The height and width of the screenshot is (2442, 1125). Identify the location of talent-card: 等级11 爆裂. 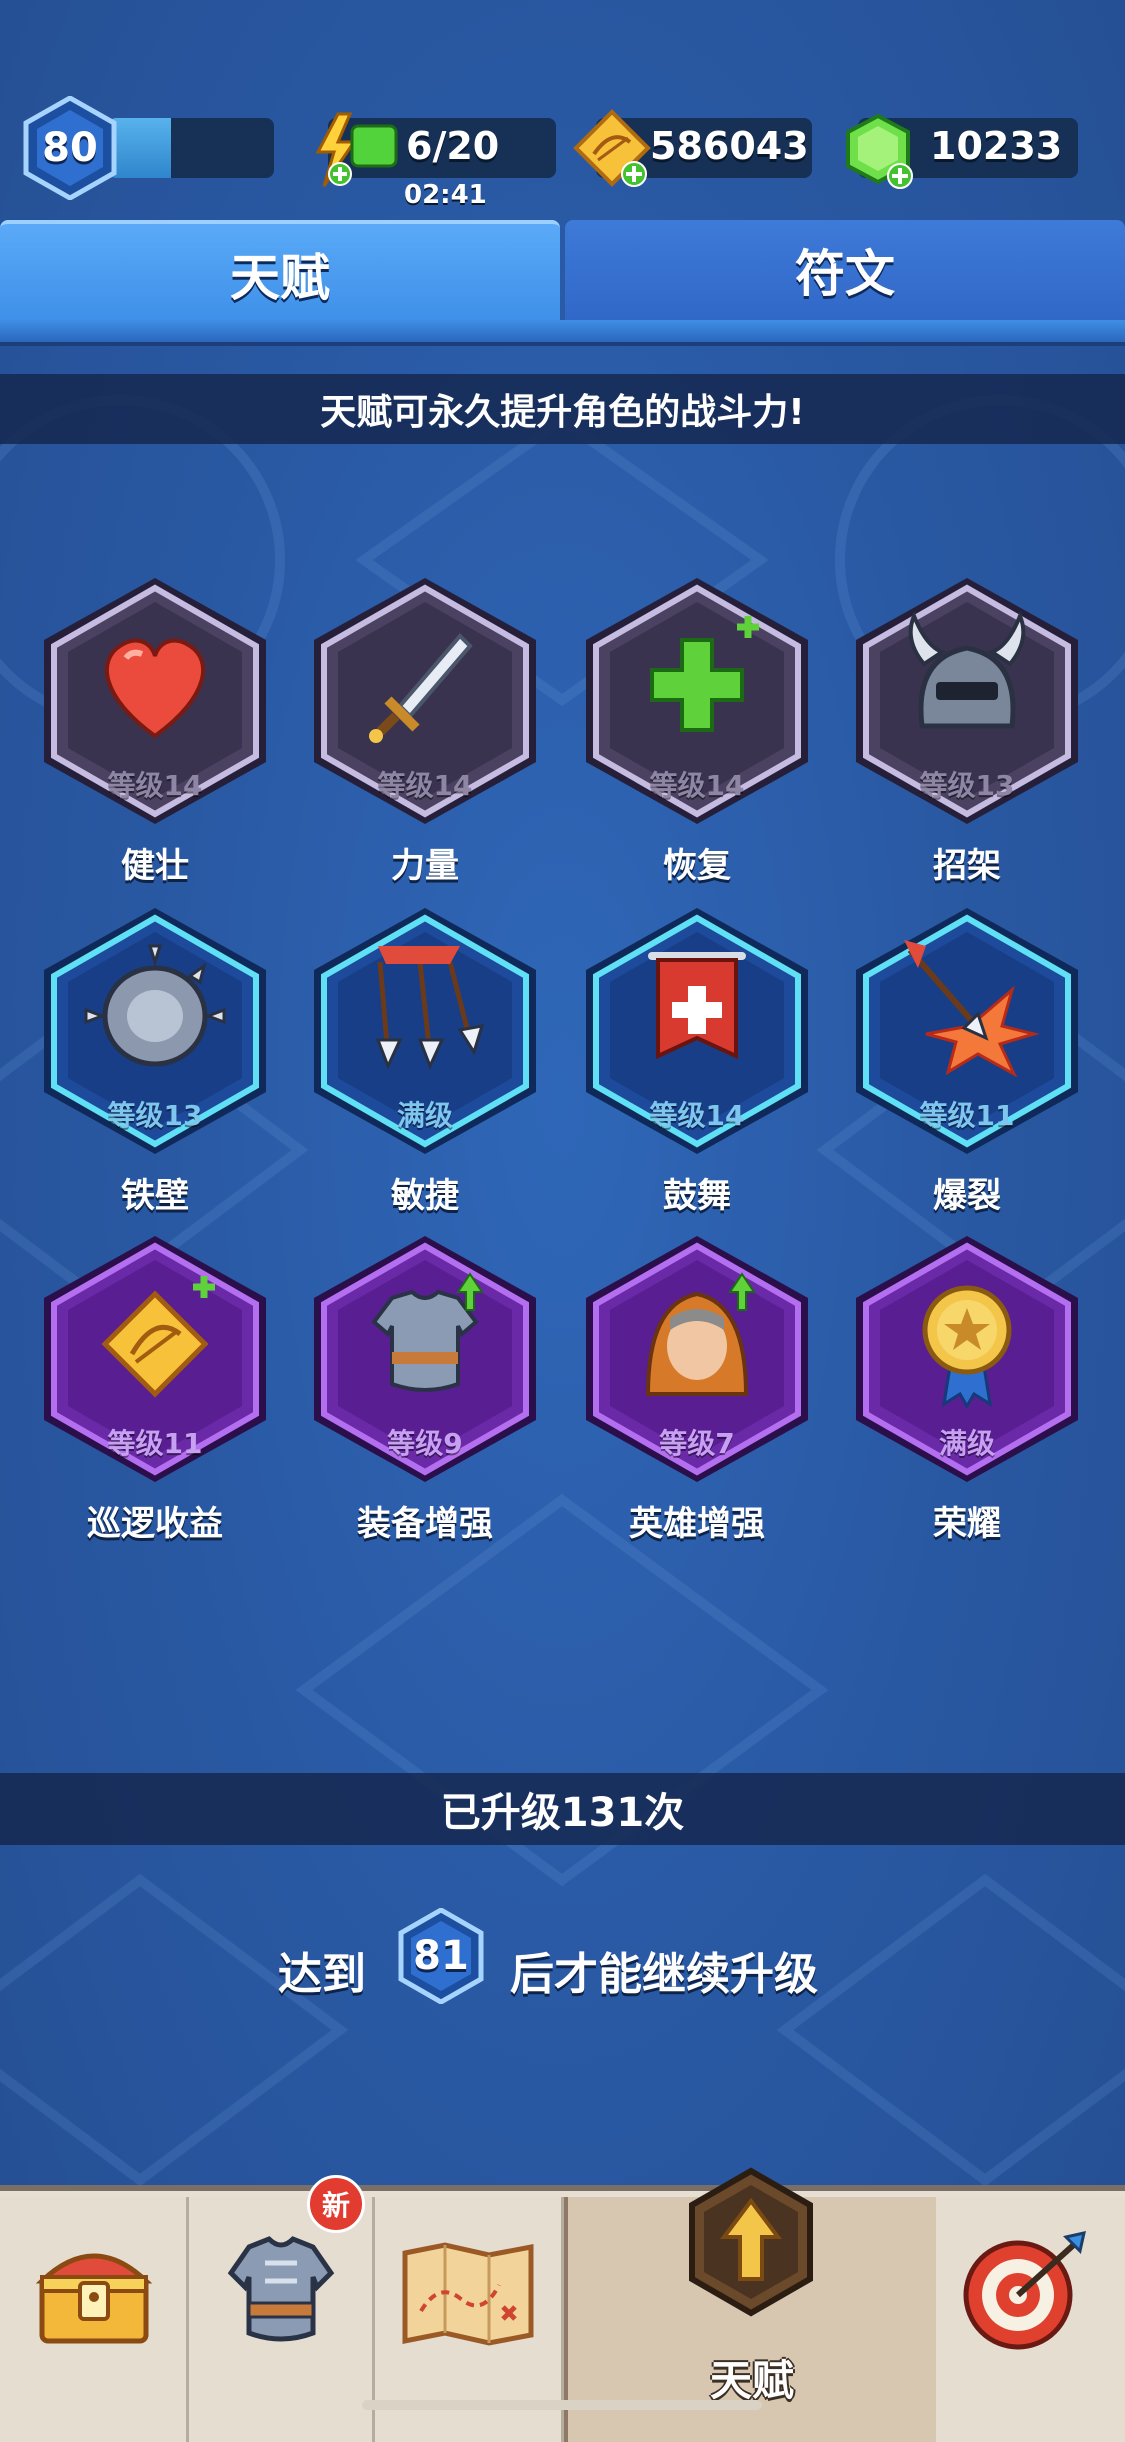
(967, 1061).